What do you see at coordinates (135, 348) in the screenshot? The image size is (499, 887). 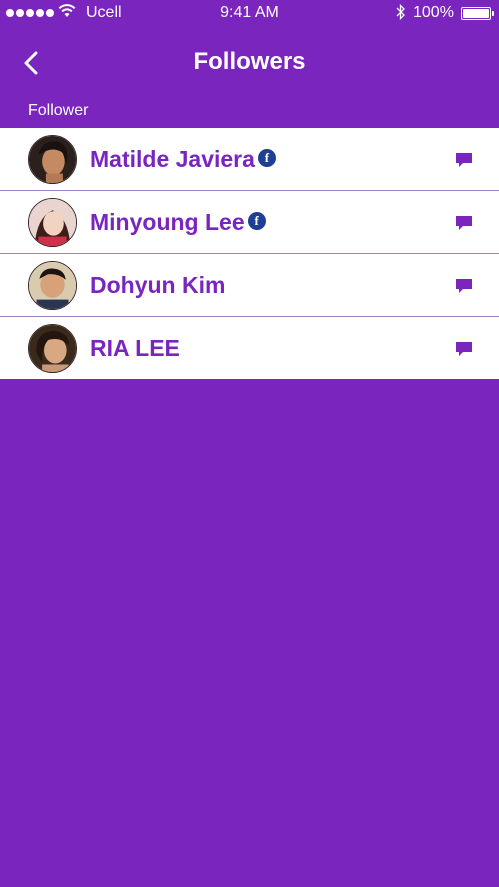 I see `follower-name: RIA LEE` at bounding box center [135, 348].